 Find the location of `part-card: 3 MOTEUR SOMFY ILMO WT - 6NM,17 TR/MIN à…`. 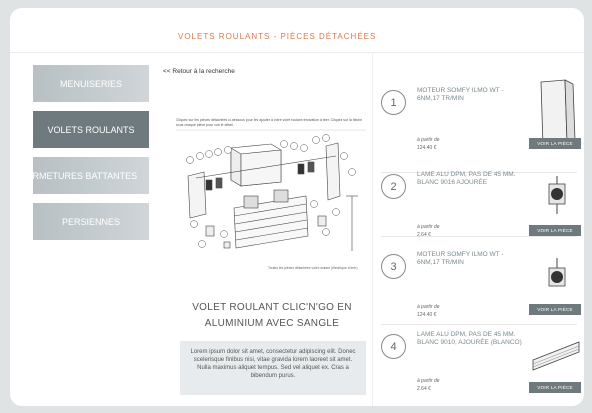

part-card: 3 MOTEUR SOMFY ILMO WT - 6NM,17 TR/MIN à… is located at coordinates (481, 288).